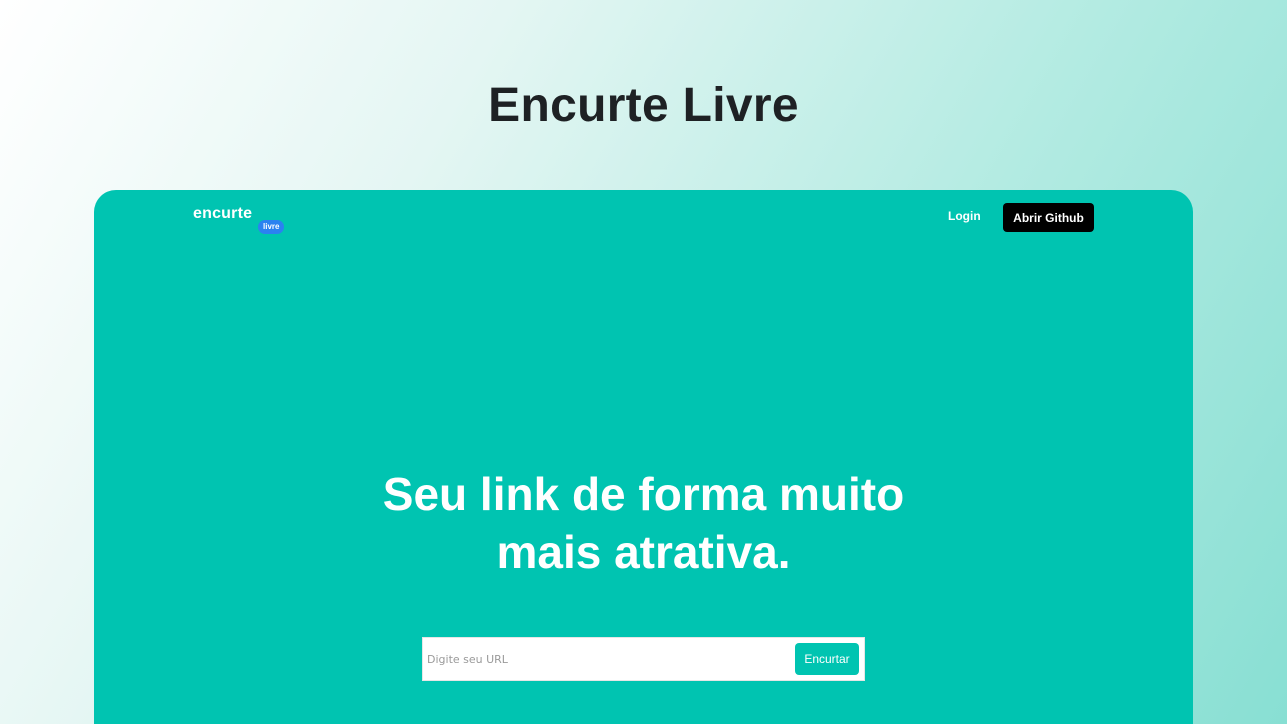  Describe the element at coordinates (223, 213) in the screenshot. I see `logo-wordmark: encurte` at that location.